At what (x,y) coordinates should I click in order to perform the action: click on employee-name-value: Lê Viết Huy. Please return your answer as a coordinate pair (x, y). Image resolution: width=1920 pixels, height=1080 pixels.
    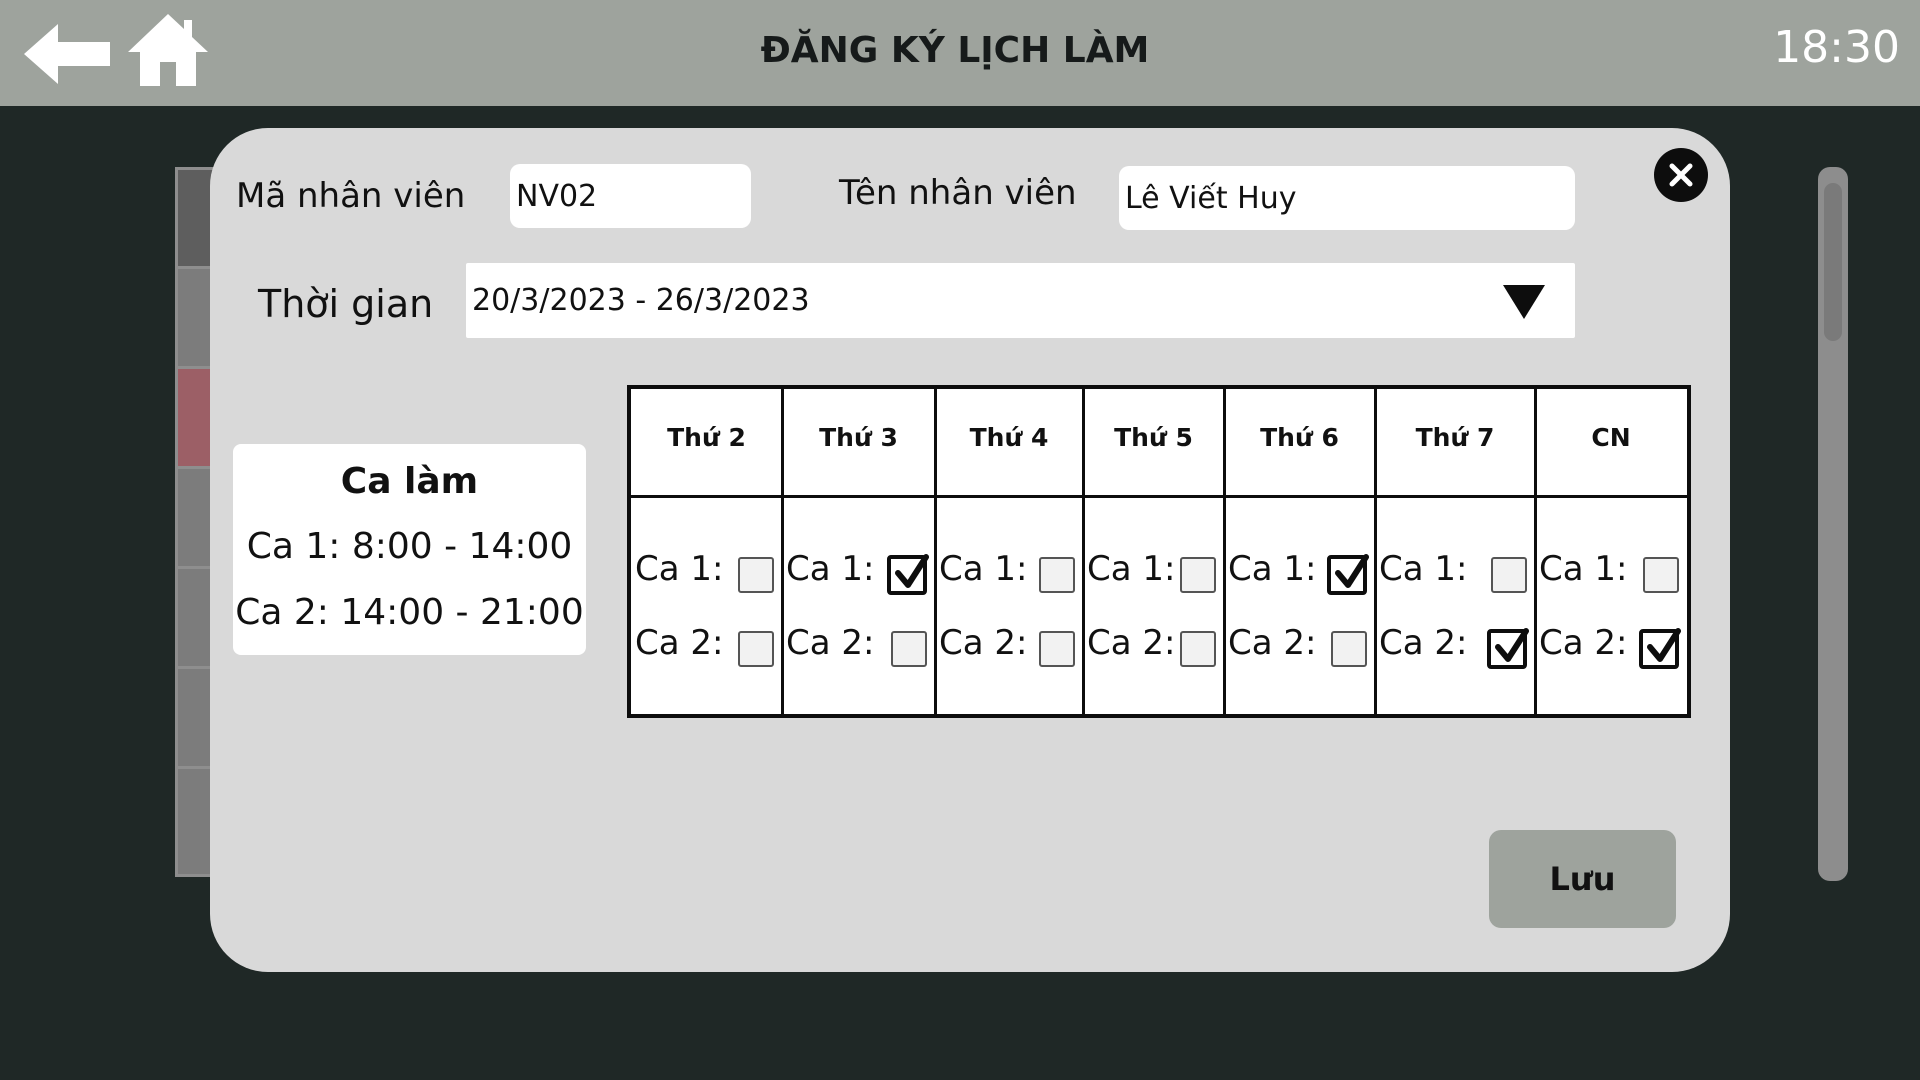
    Looking at the image, I should click on (1211, 198).